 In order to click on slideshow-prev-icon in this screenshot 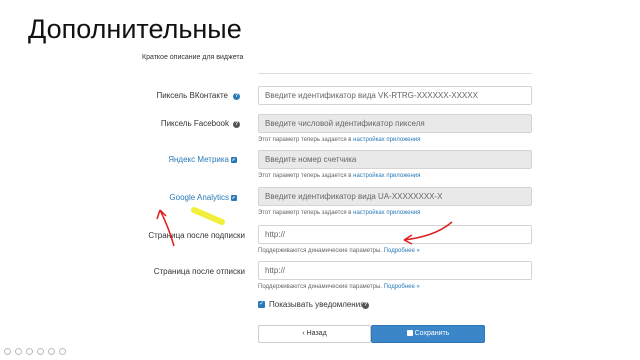, I will do `click(7, 351)`.